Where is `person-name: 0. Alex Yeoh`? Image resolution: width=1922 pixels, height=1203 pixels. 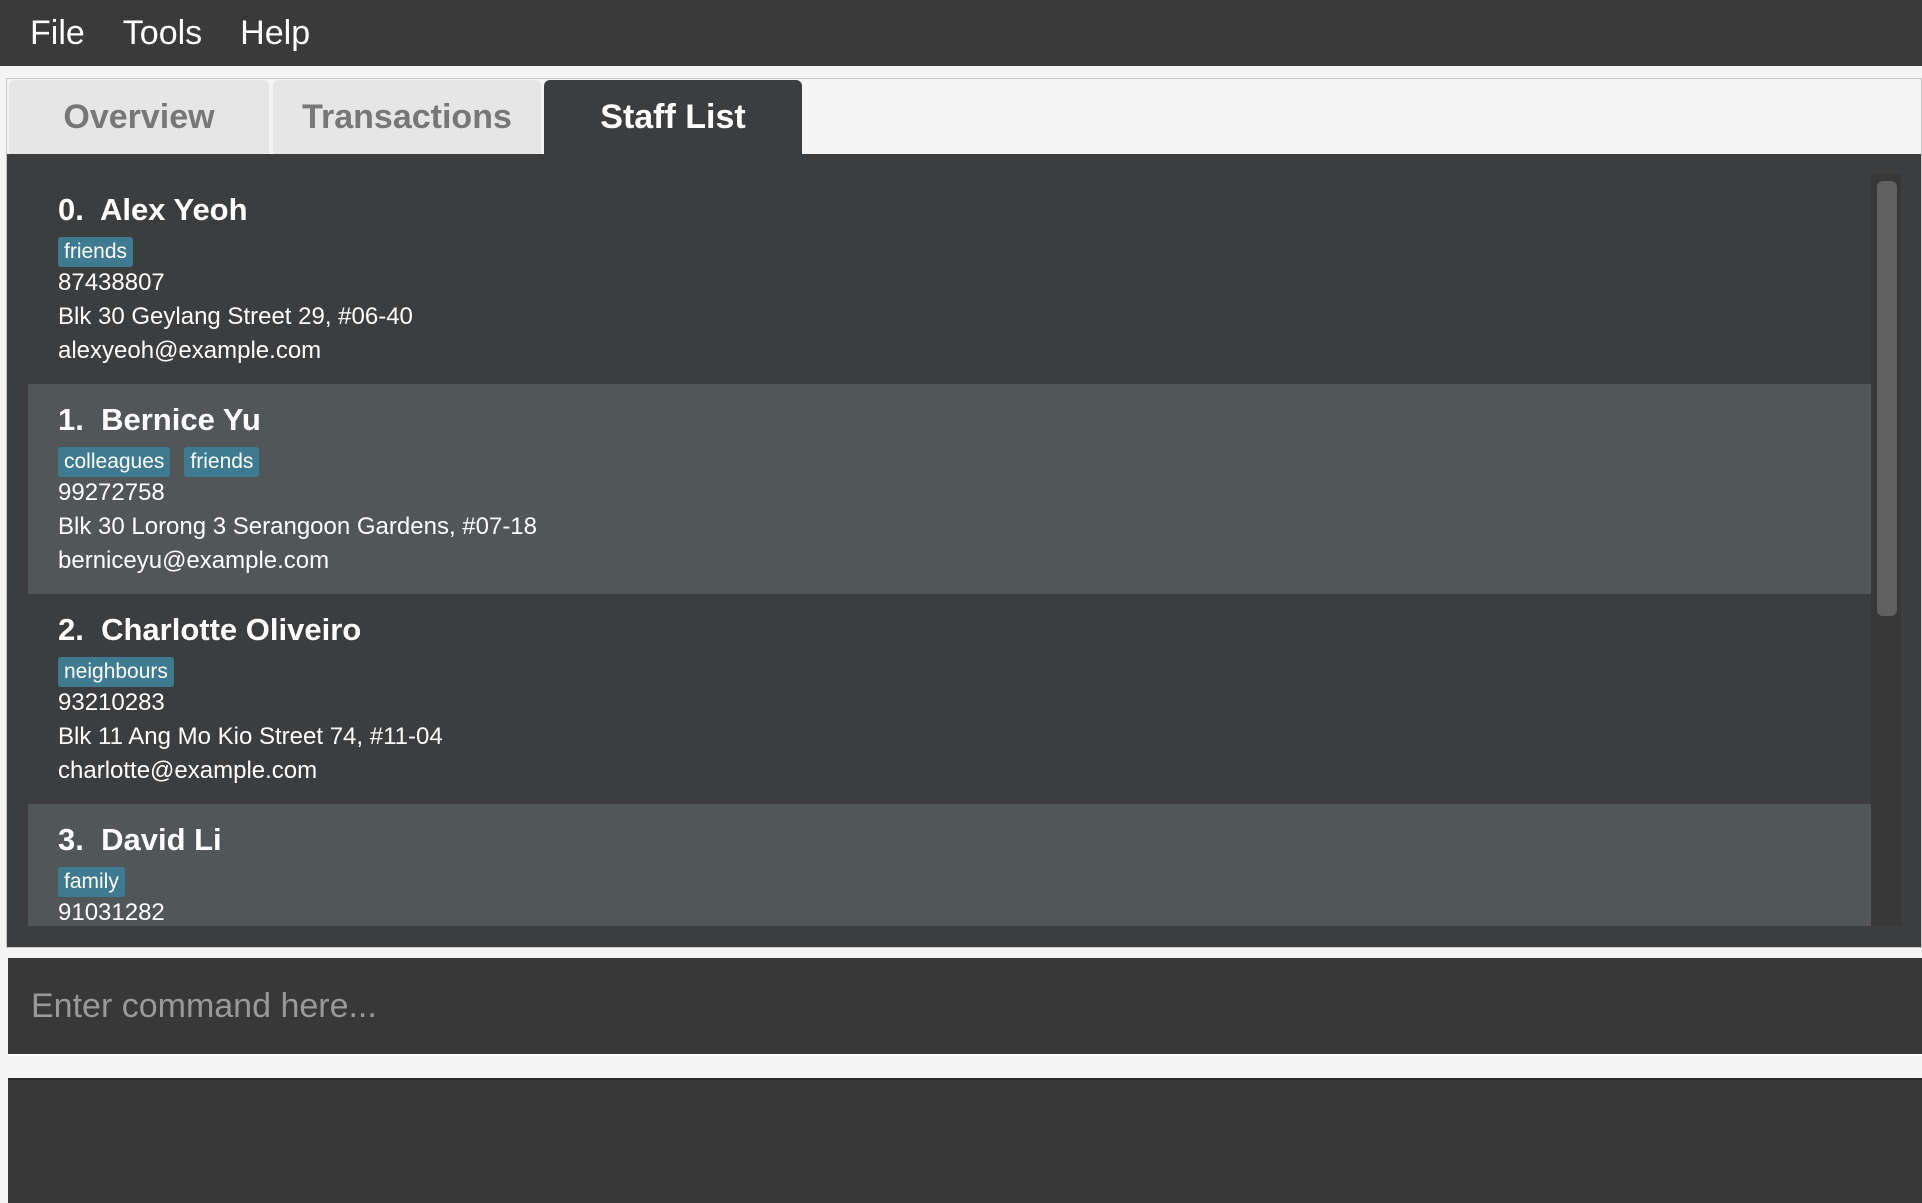
person-name: 0. Alex Yeoh is located at coordinates (153, 209).